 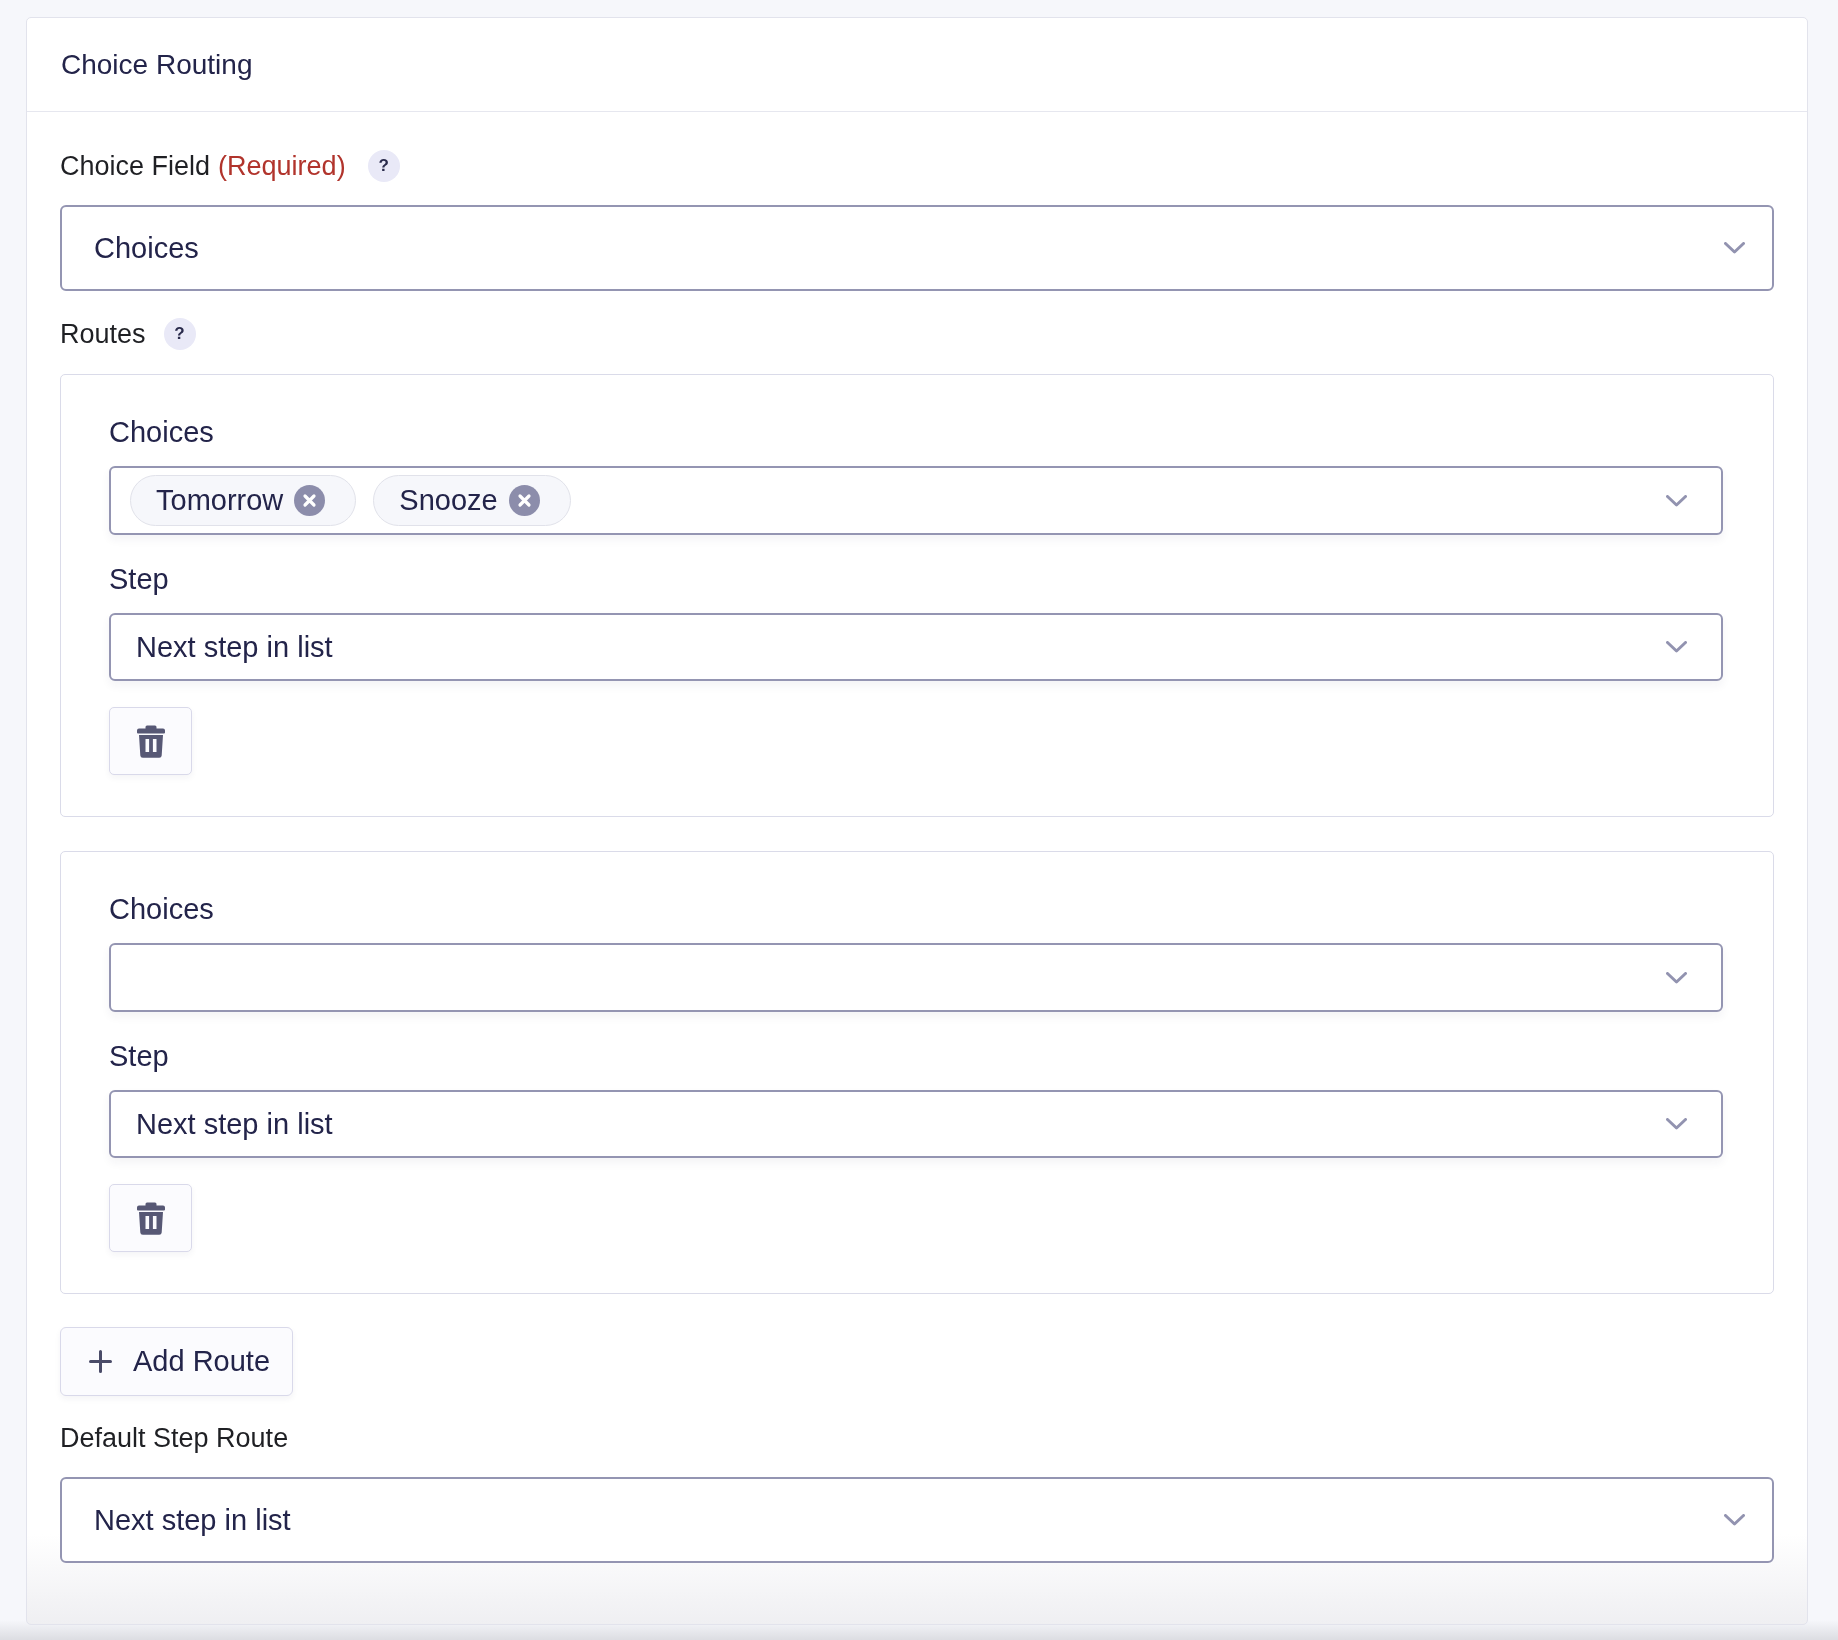 What do you see at coordinates (157, 64) in the screenshot?
I see `panel-title: Choice Routing` at bounding box center [157, 64].